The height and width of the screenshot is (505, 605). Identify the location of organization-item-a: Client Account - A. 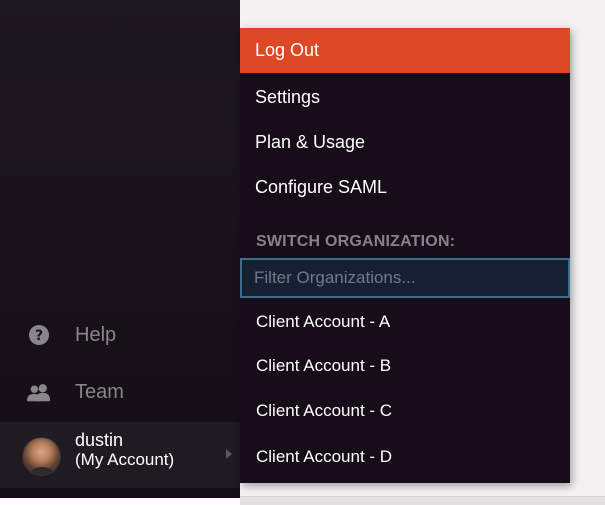
(405, 321).